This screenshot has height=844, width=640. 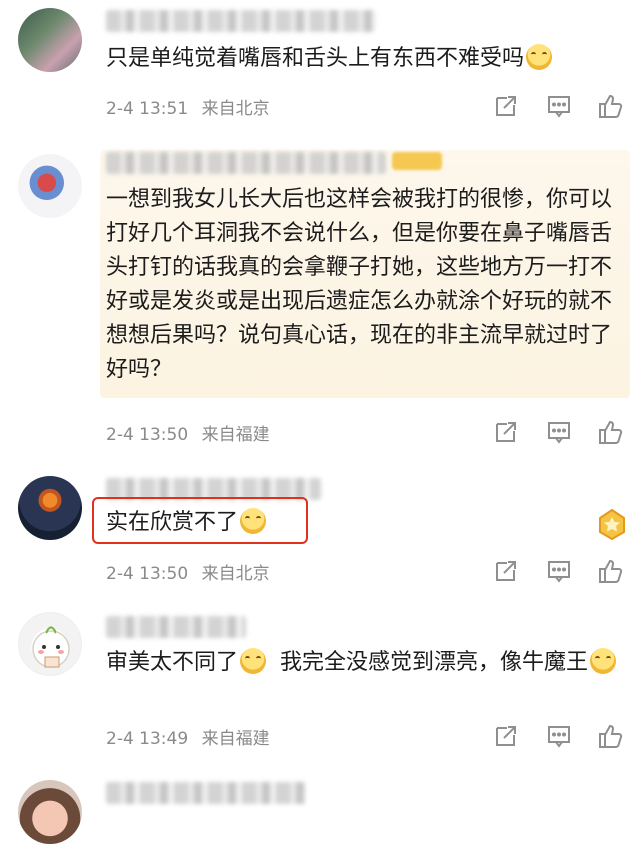 I want to click on comment-meta: 2-4 13:50 来自福建, so click(x=188, y=432).